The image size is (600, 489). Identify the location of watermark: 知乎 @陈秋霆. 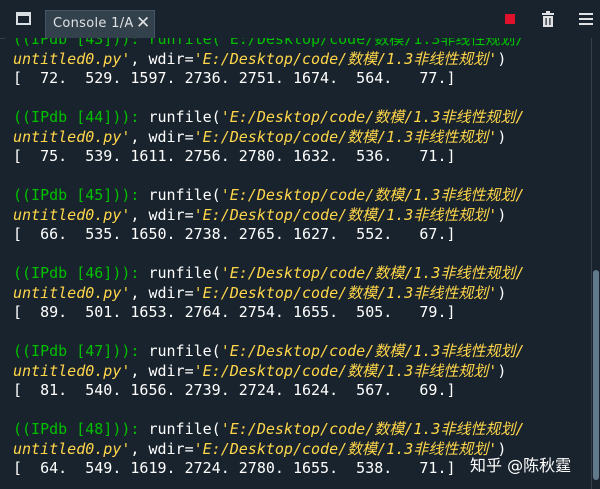
(521, 465).